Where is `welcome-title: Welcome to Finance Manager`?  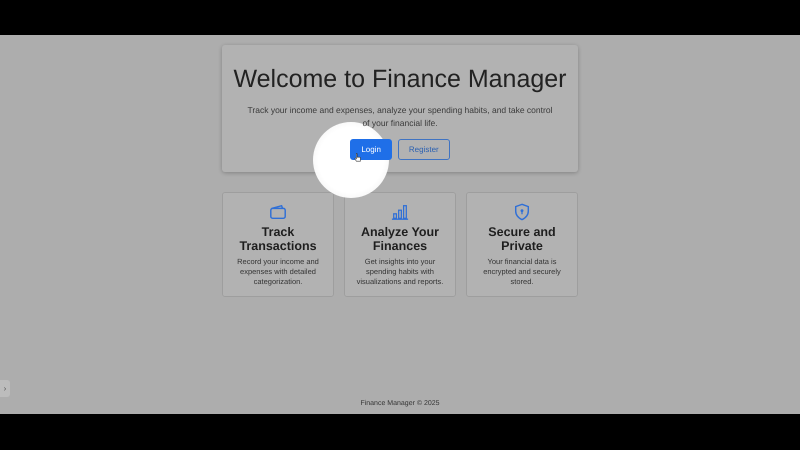 welcome-title: Welcome to Finance Manager is located at coordinates (400, 79).